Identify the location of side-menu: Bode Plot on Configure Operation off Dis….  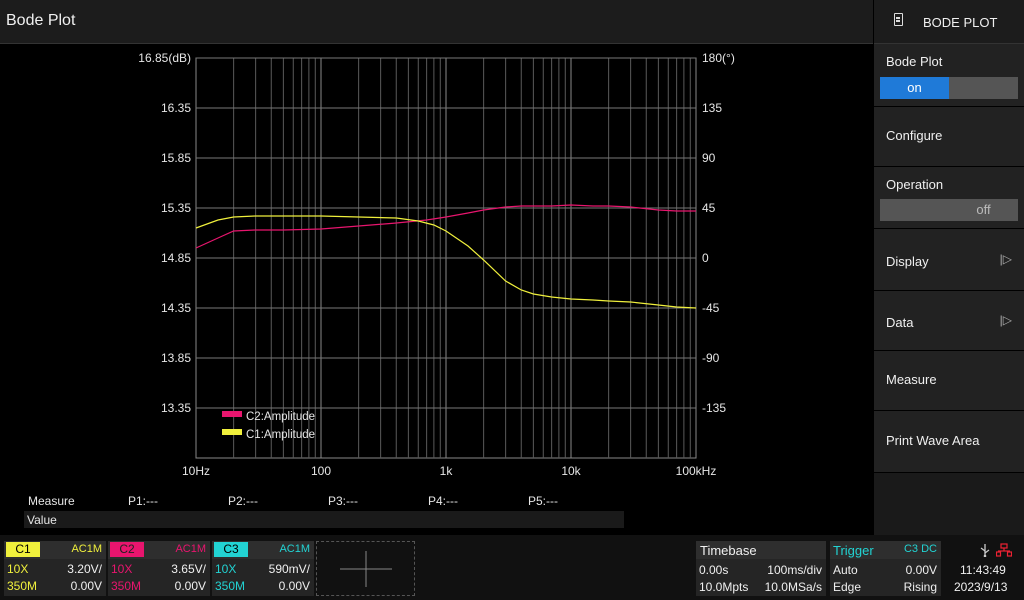
(949, 289).